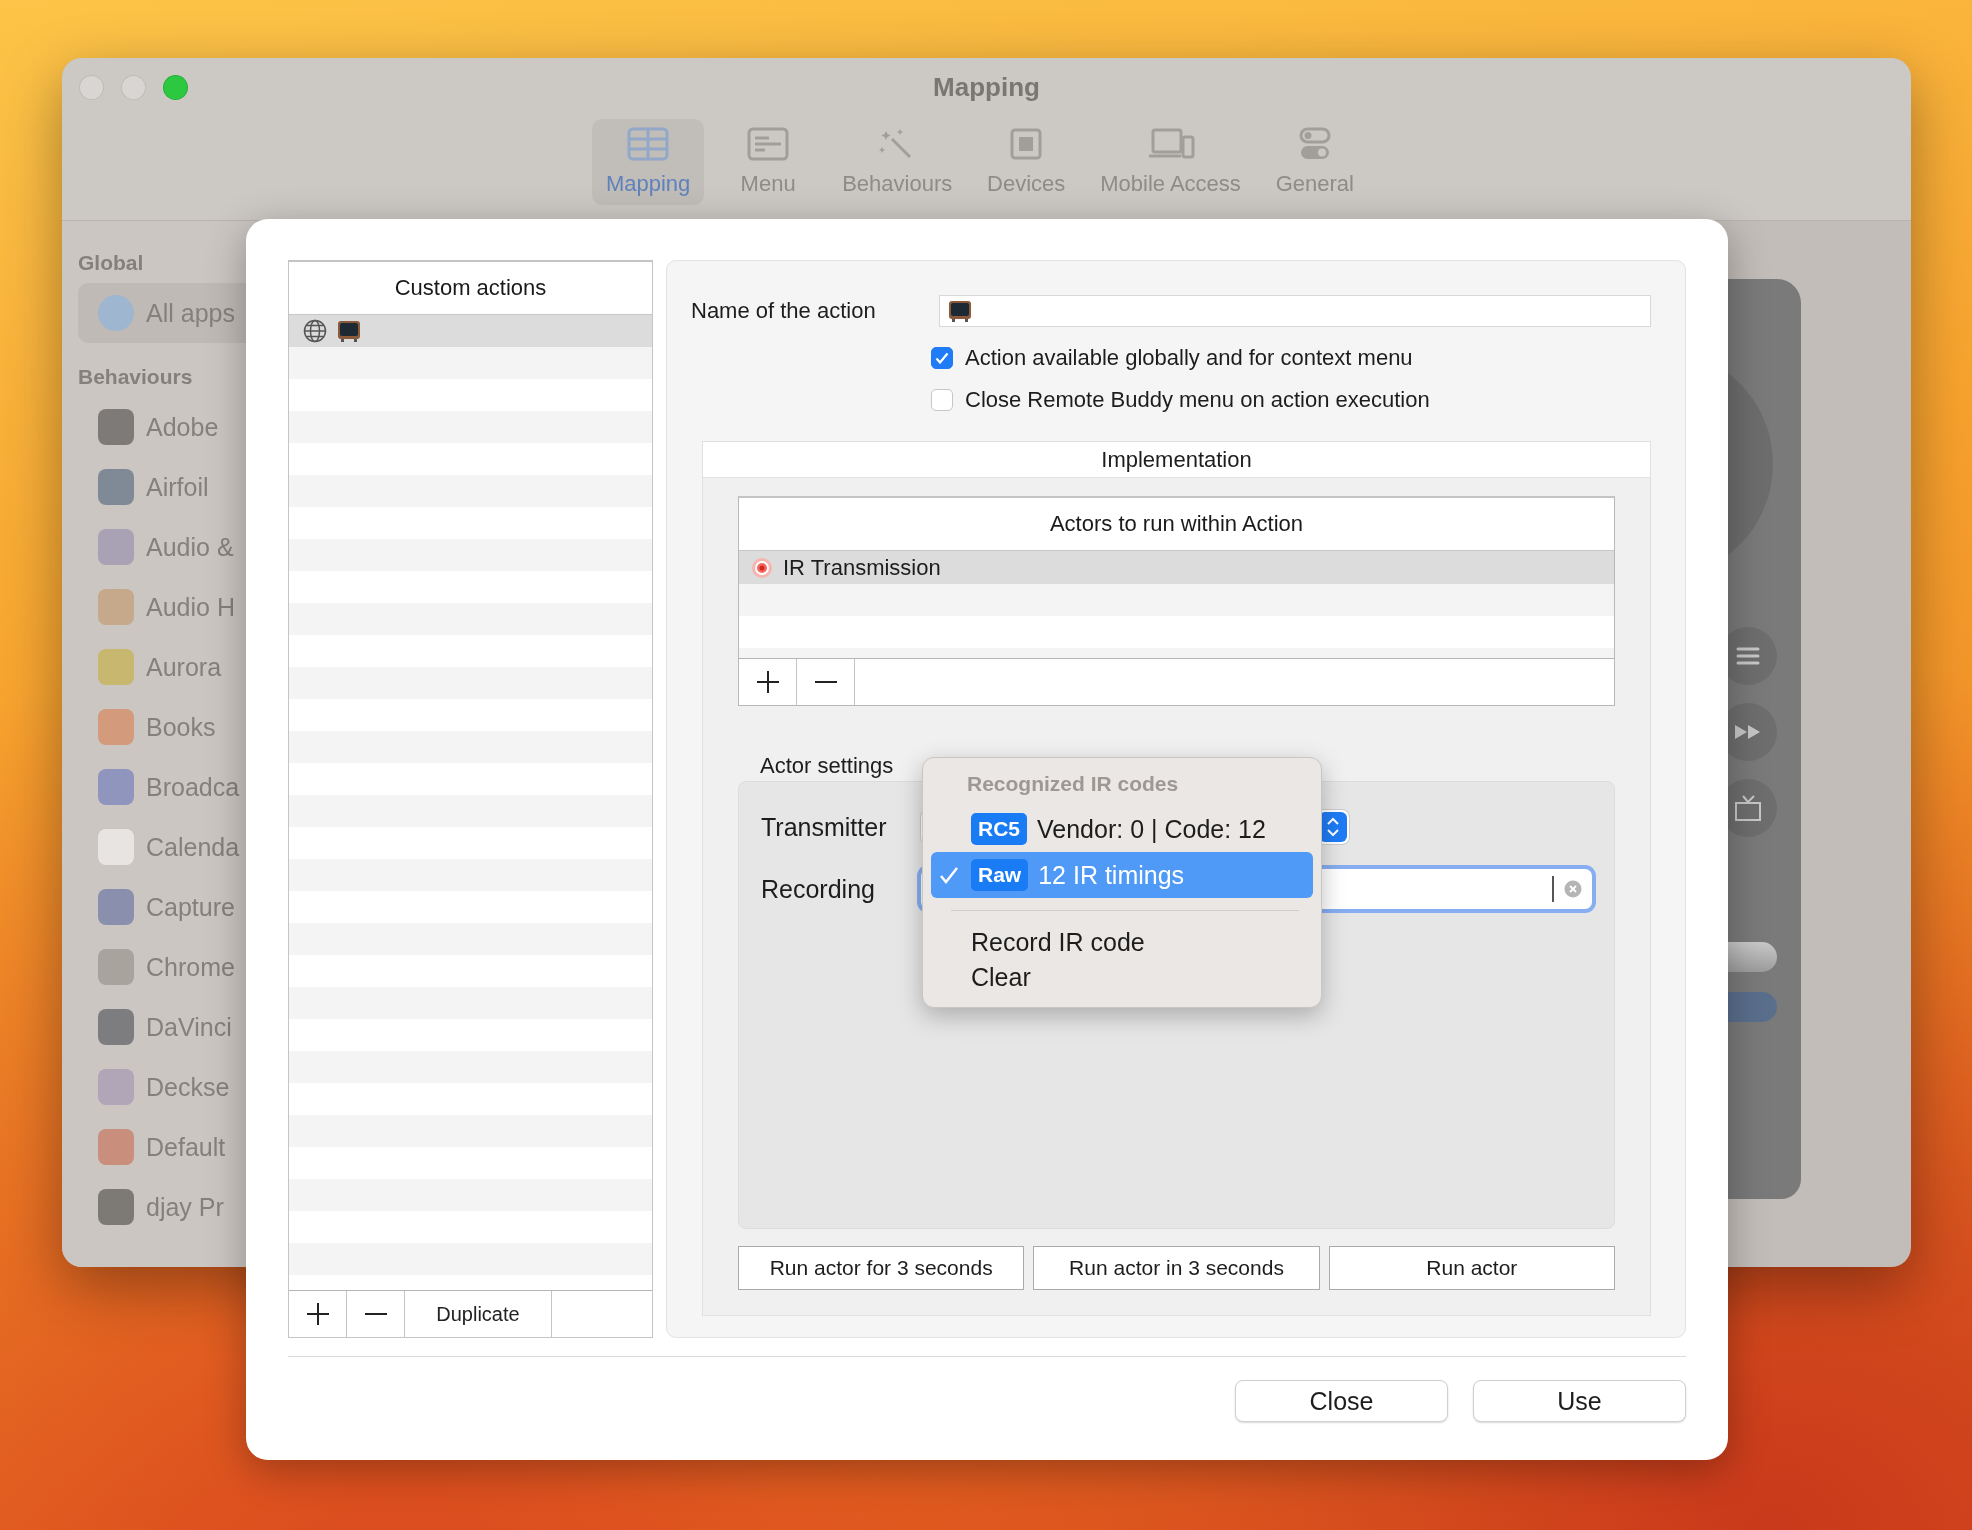 Image resolution: width=1972 pixels, height=1530 pixels. I want to click on sidebar-item: Default, so click(220, 1147).